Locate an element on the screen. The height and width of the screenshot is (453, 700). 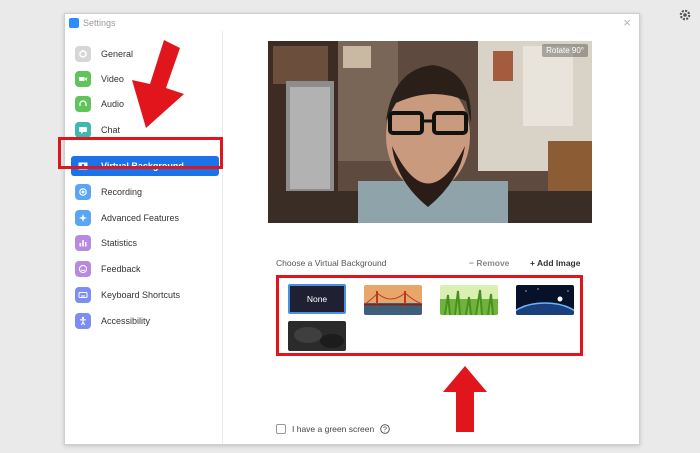
sidebar-item-label: Feedback is located at coordinates (121, 269).